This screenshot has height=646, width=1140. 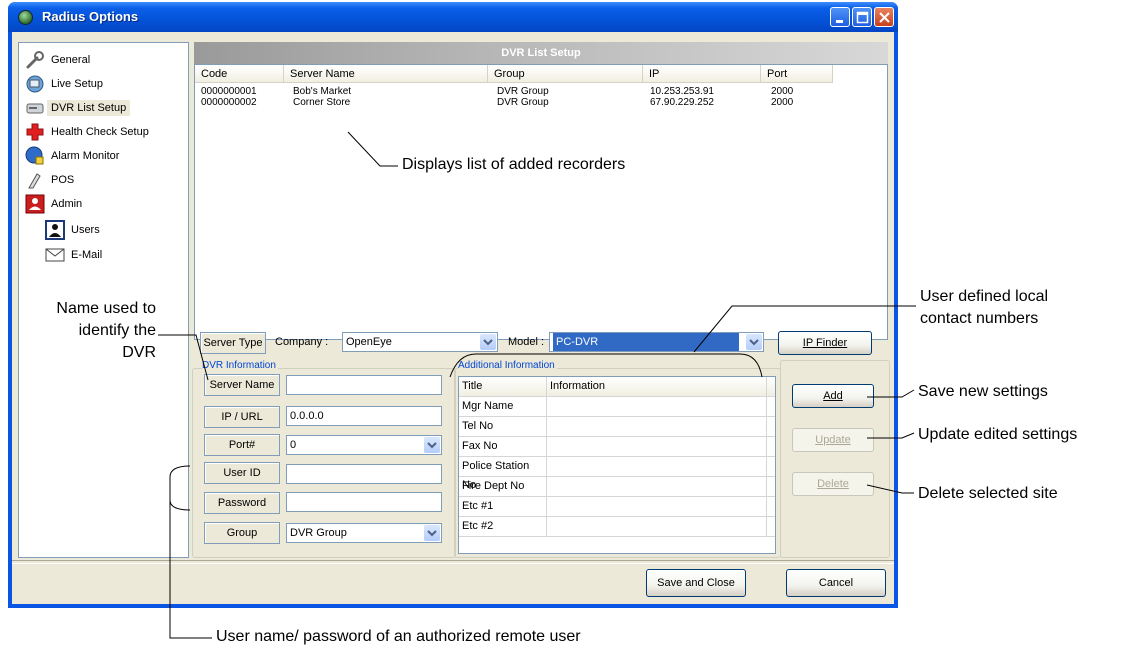 What do you see at coordinates (139, 352) in the screenshot?
I see `annotation-name-line3: DVR` at bounding box center [139, 352].